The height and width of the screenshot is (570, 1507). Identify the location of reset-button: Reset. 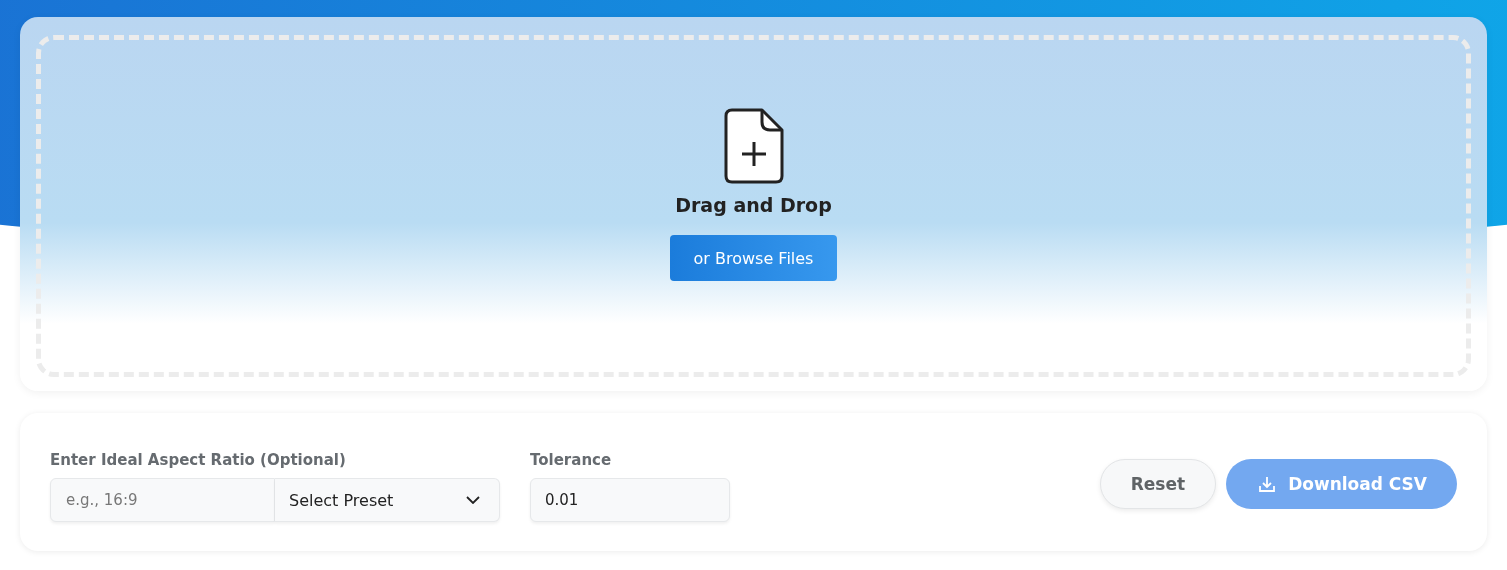
(1158, 484).